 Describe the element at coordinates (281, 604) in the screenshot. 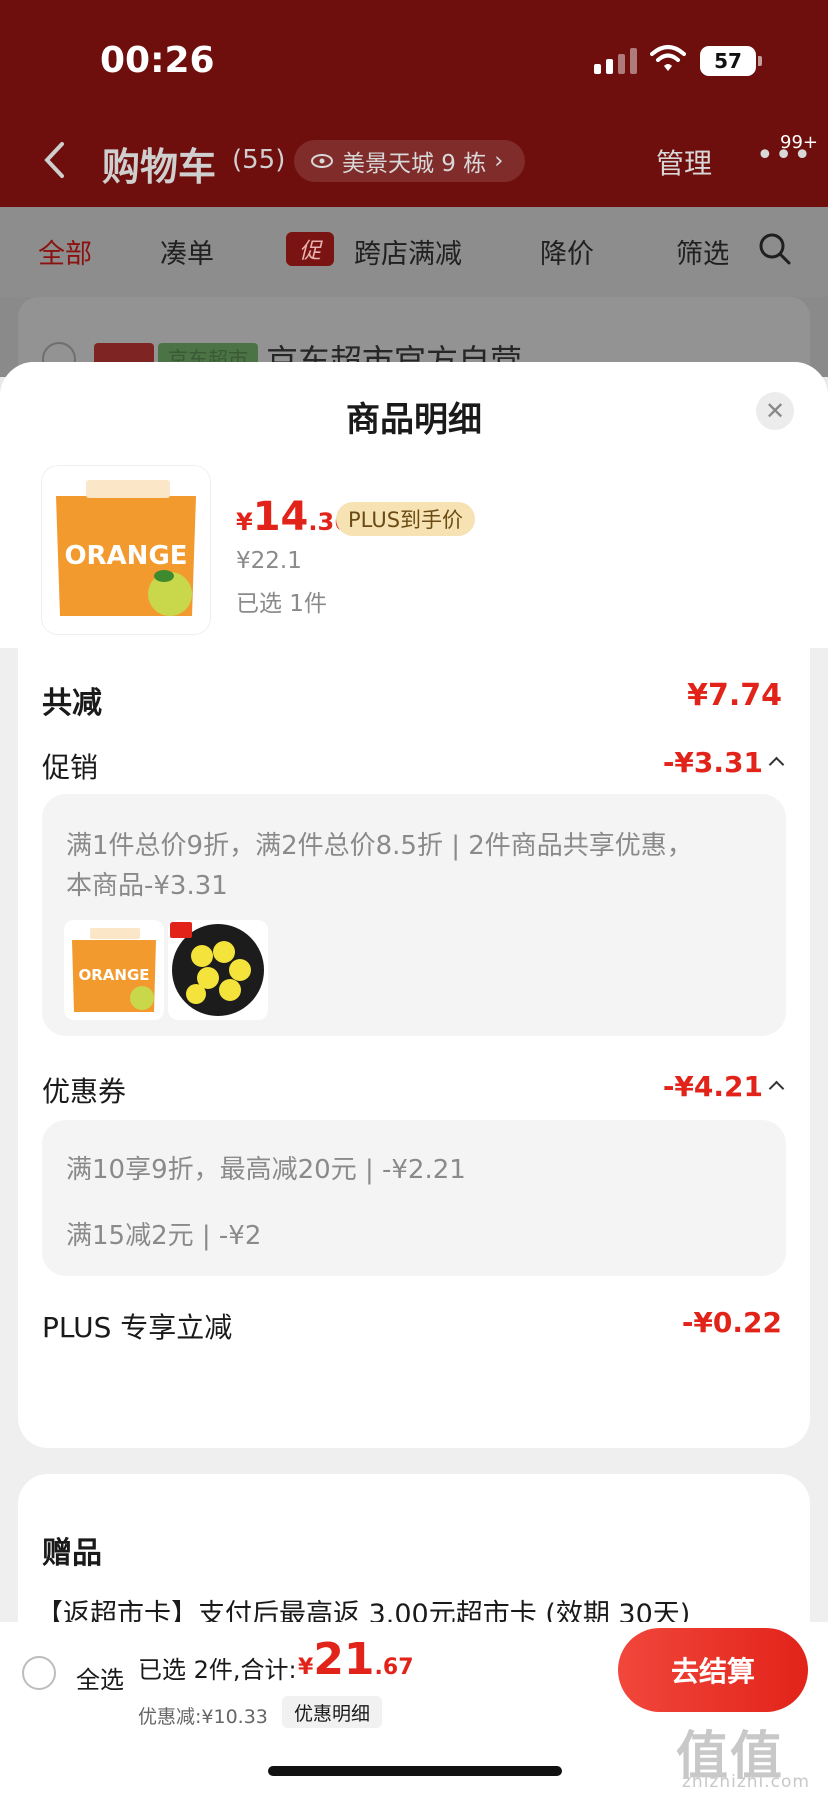

I see `selected-quantity: 已选 1件` at that location.